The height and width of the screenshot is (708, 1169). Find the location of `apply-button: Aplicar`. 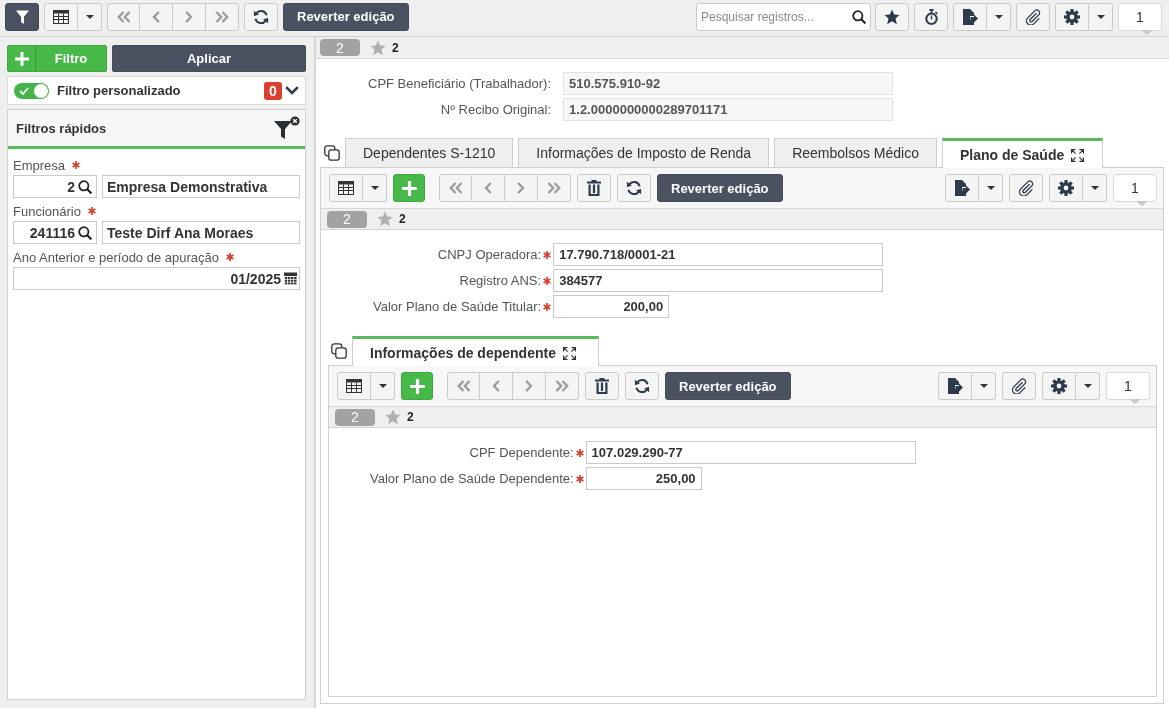

apply-button: Aplicar is located at coordinates (209, 58).